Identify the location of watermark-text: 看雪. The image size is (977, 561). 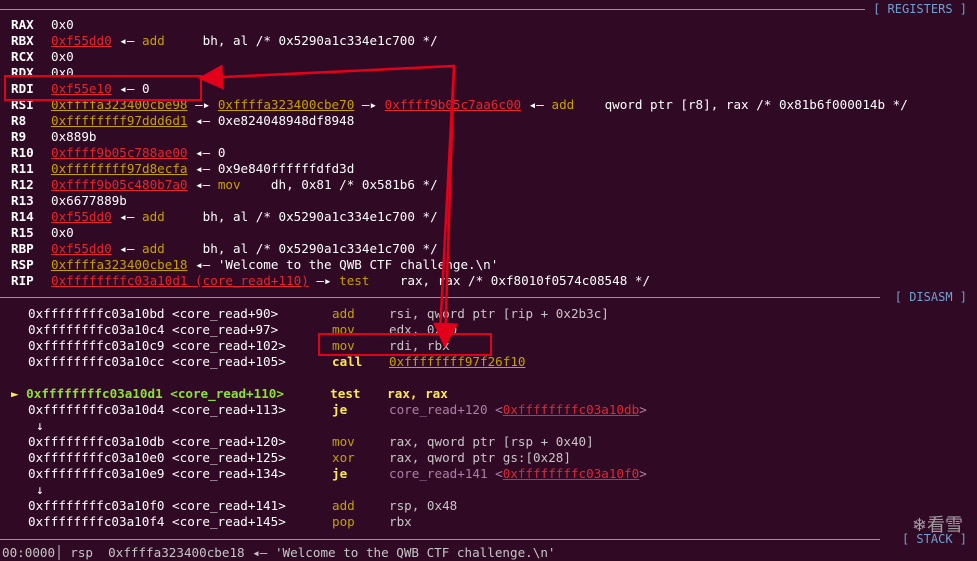
(945, 525).